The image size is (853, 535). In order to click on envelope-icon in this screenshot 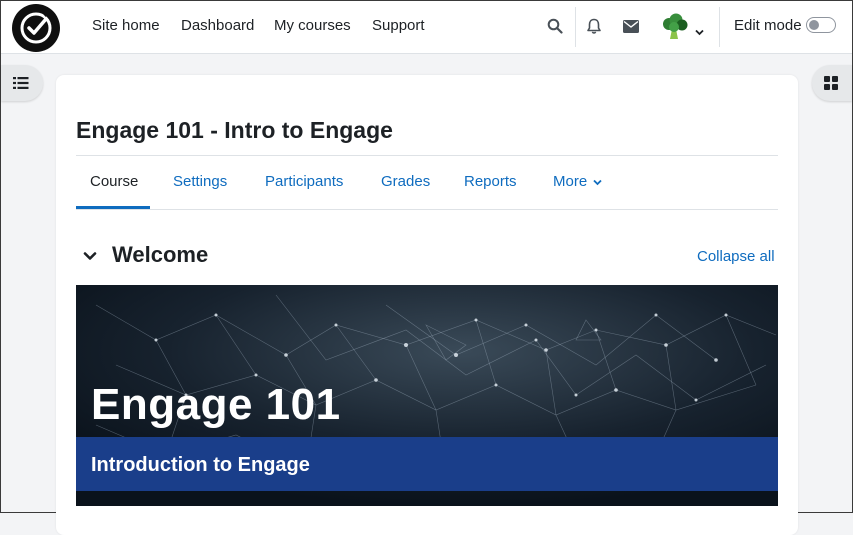, I will do `click(631, 29)`.